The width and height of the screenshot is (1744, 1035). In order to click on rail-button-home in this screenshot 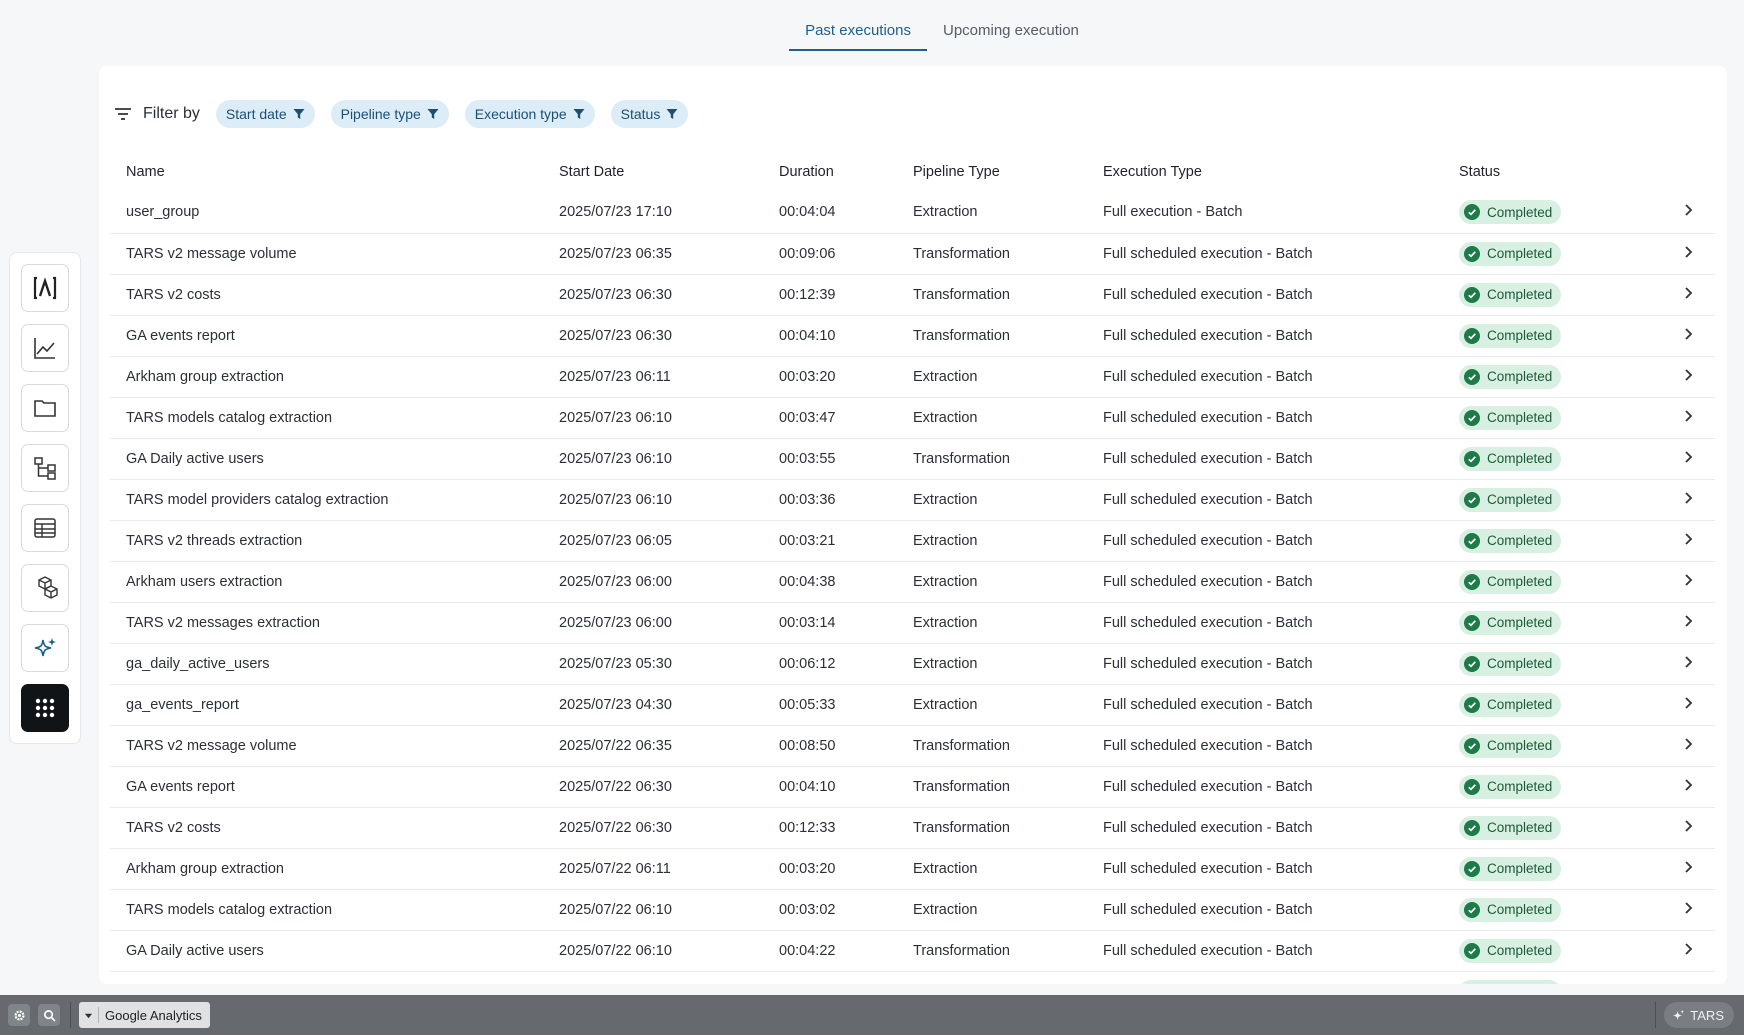, I will do `click(45, 288)`.